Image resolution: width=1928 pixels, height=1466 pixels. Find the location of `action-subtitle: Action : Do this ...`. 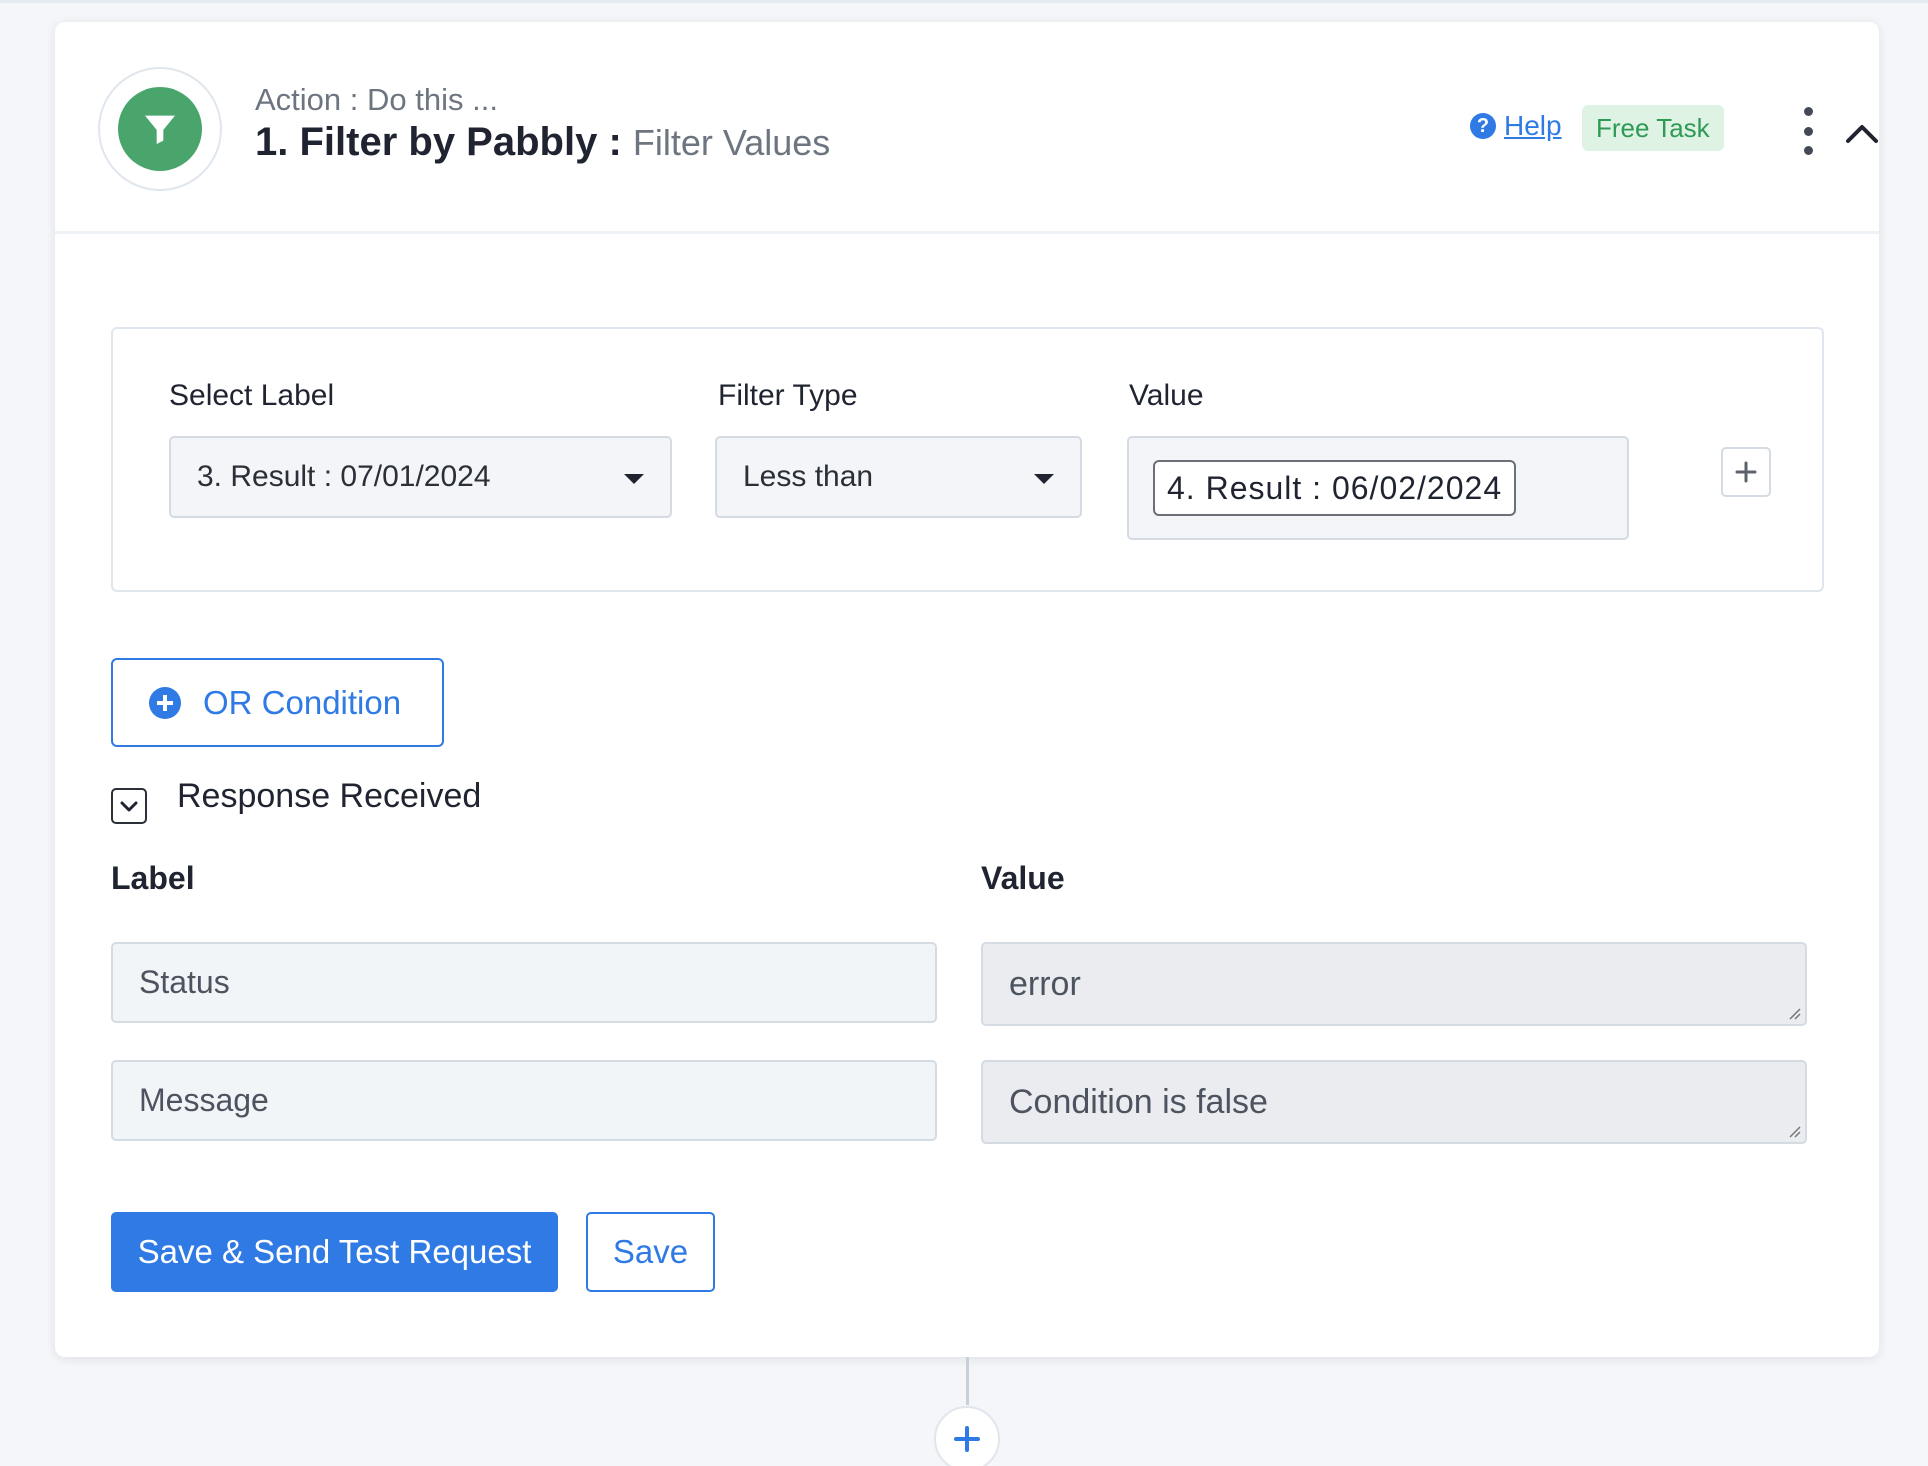

action-subtitle: Action : Do this ... is located at coordinates (376, 99).